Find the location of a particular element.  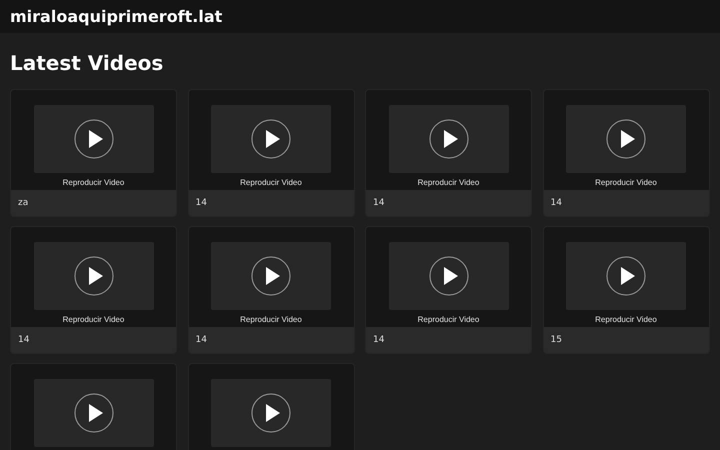

video-card: Reproducir Video 15 is located at coordinates (626, 290).